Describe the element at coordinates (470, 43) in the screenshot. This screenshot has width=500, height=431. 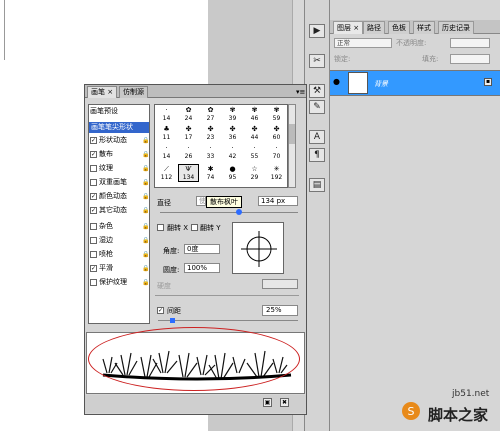
I see `opacity-field` at that location.